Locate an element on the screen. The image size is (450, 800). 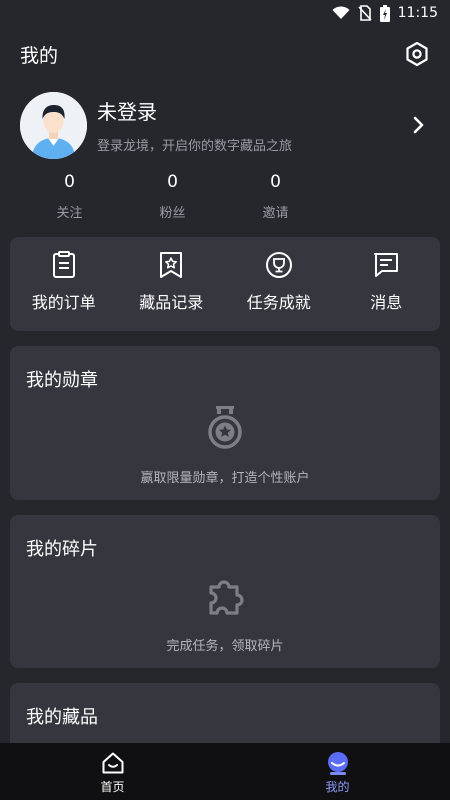
profile-tab-icon is located at coordinates (337, 763).